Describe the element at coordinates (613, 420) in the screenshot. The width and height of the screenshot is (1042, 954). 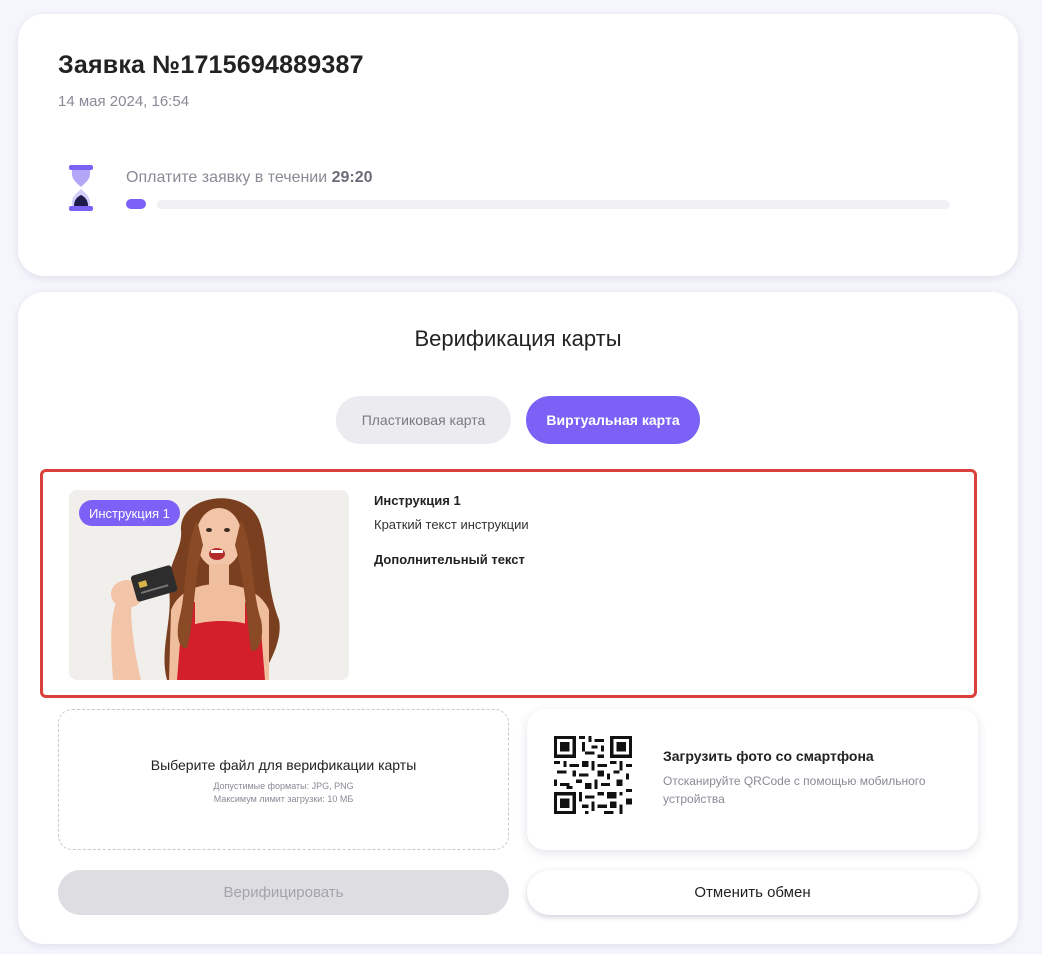
I see `tab-virtual-card: Виртуальная карта` at that location.